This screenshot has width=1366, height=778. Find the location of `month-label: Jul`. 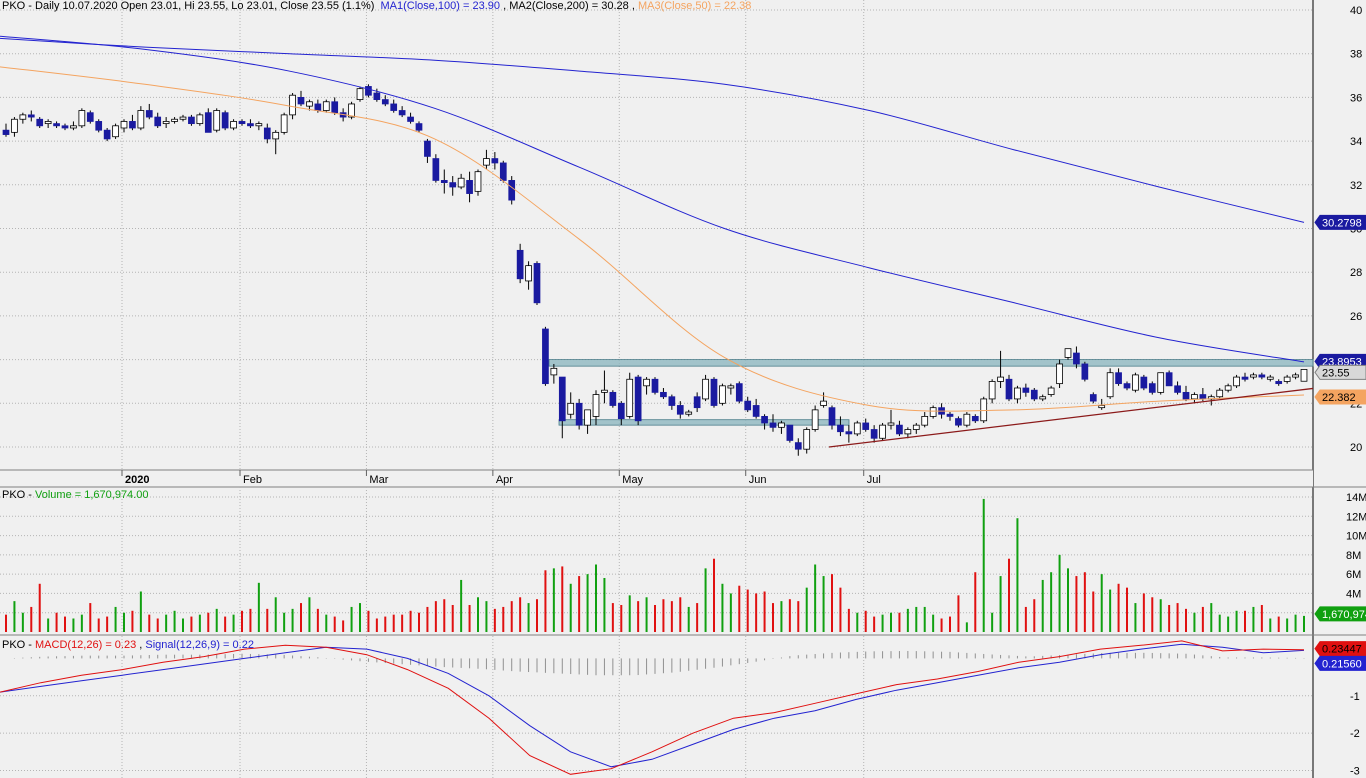

month-label: Jul is located at coordinates (874, 480).